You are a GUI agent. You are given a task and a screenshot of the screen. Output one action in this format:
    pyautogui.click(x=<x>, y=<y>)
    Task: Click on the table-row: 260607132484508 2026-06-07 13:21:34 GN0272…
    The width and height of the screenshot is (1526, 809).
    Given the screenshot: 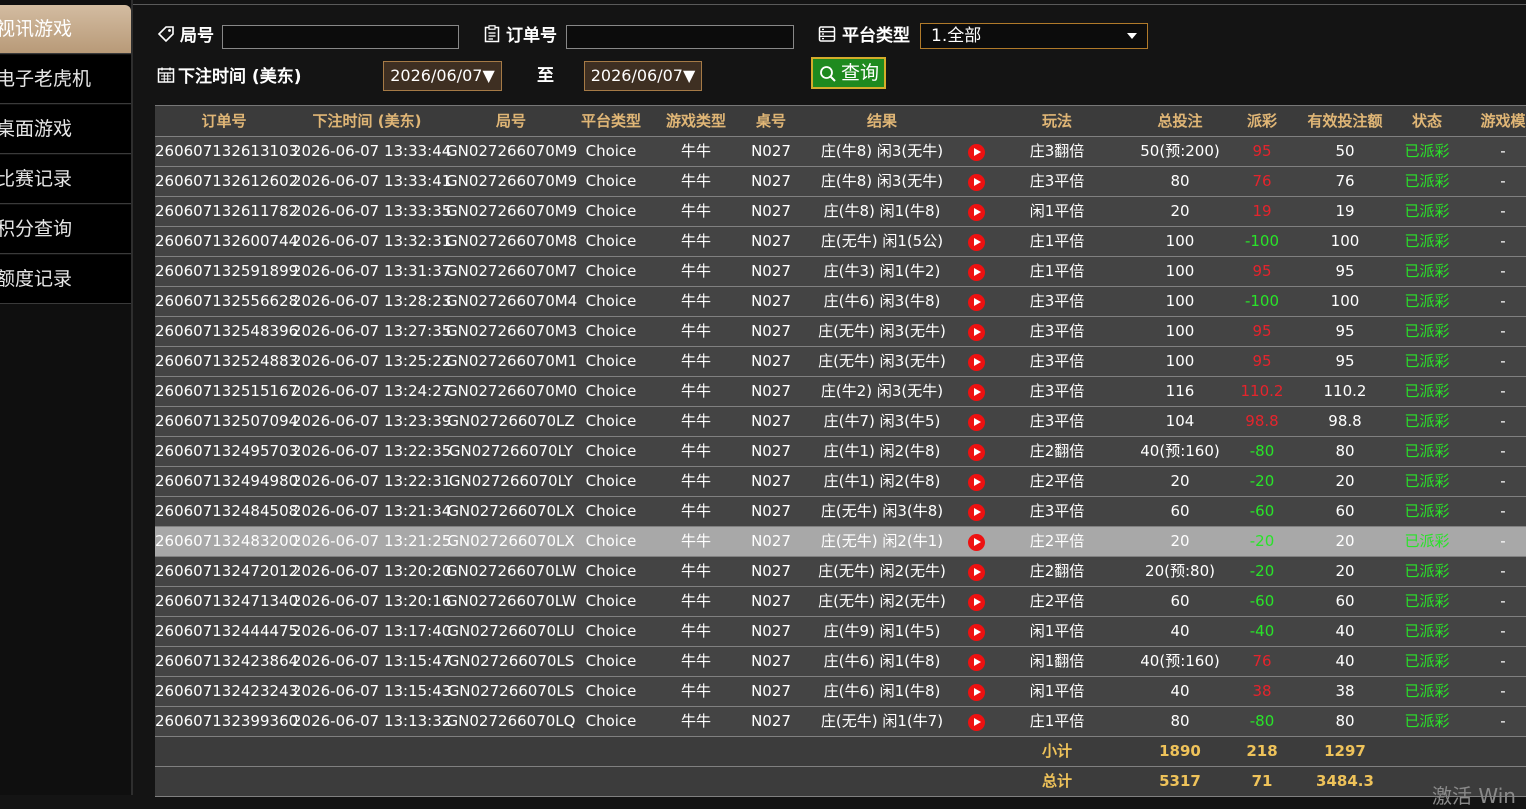 What is the action you would take?
    pyautogui.click(x=840, y=512)
    